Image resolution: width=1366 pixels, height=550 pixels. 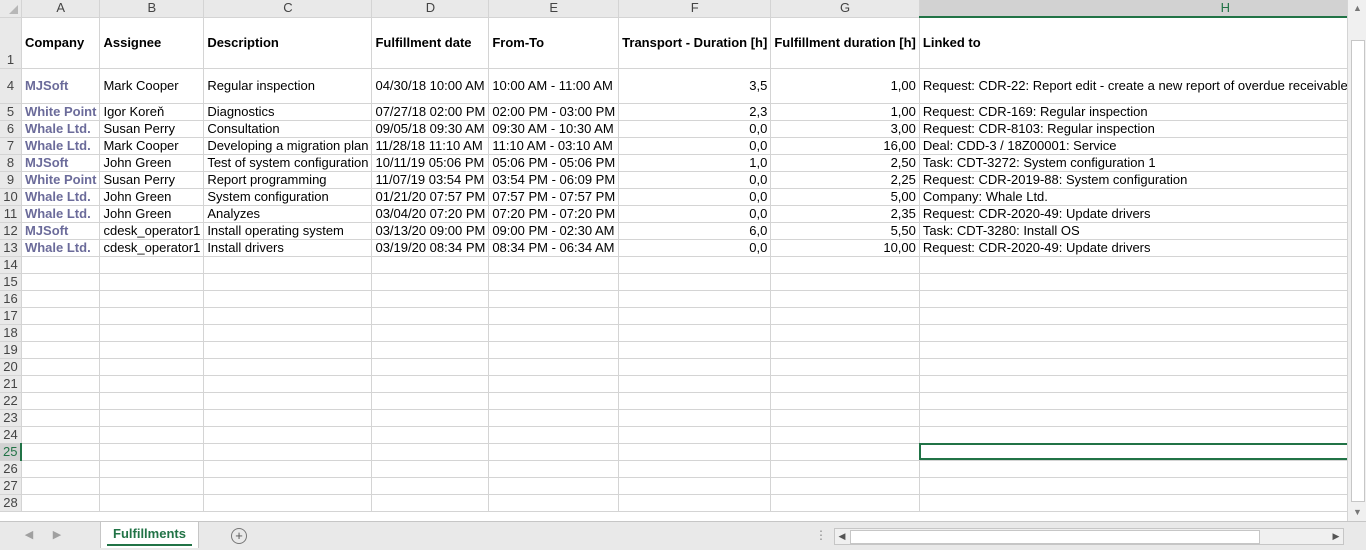 What do you see at coordinates (29, 535) in the screenshot?
I see `chevron-left-icon: ◀` at bounding box center [29, 535].